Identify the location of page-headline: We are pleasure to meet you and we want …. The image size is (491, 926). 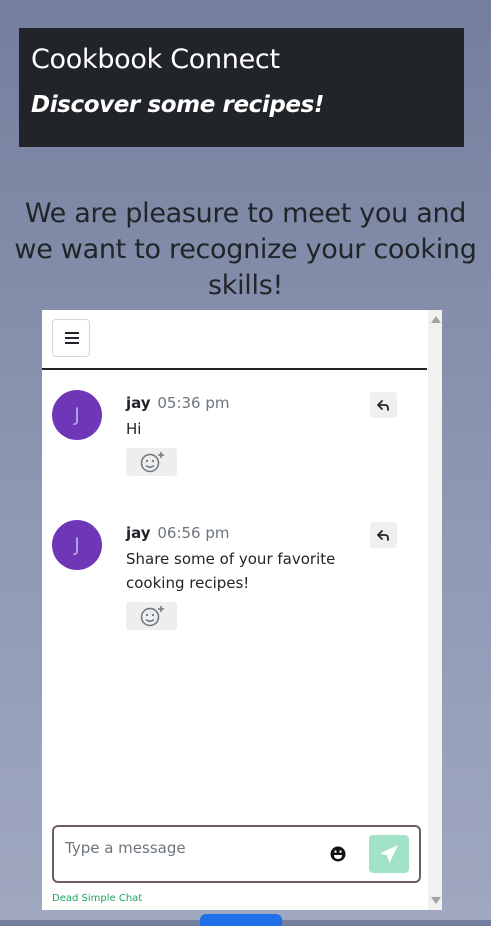
(245, 249).